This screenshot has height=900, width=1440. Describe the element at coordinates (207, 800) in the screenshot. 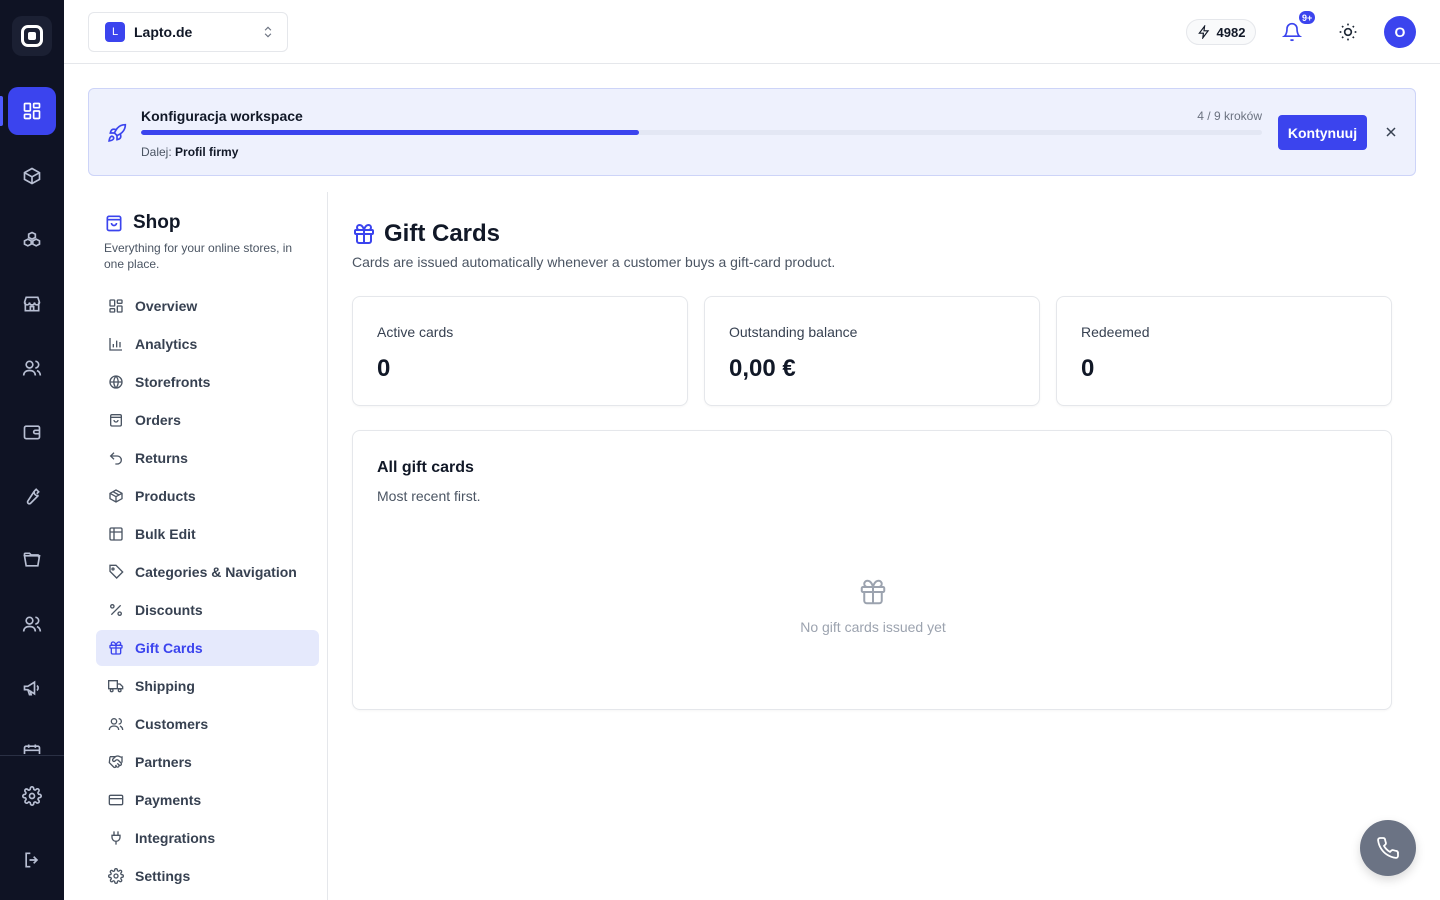

I see `nav-item-payments: Payments` at that location.